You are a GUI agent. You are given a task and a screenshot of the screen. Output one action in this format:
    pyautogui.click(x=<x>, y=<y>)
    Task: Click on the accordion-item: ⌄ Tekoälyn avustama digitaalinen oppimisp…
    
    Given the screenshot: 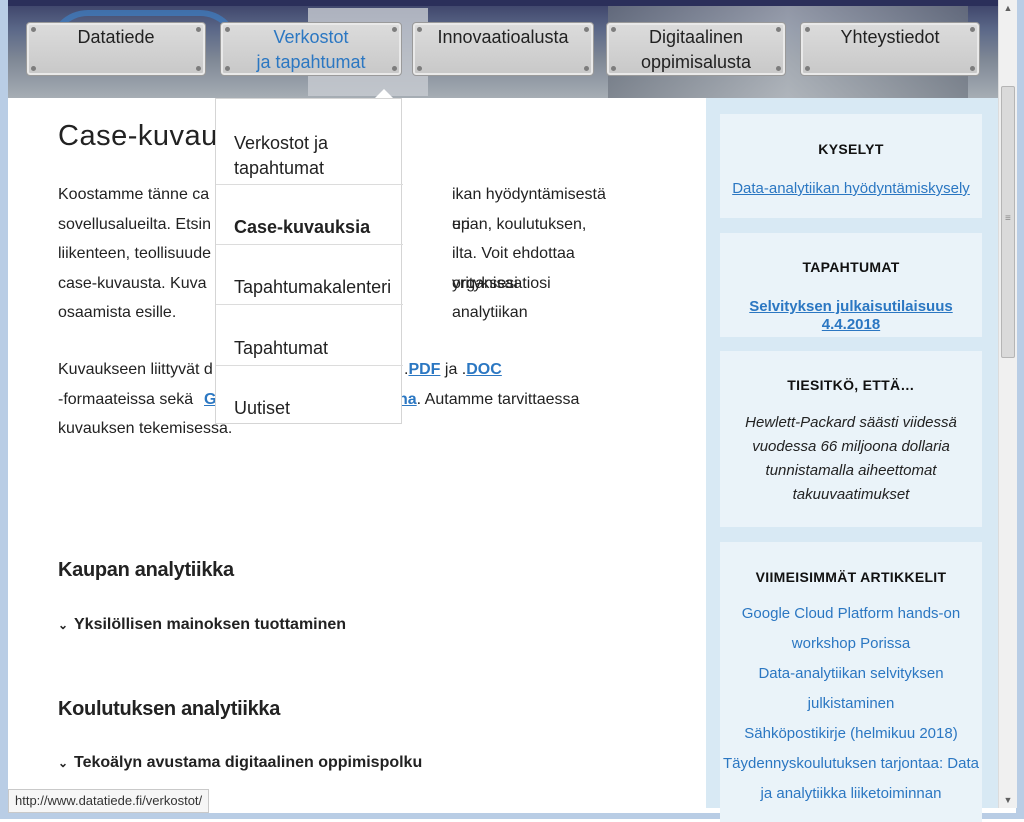 What is the action you would take?
    pyautogui.click(x=240, y=763)
    